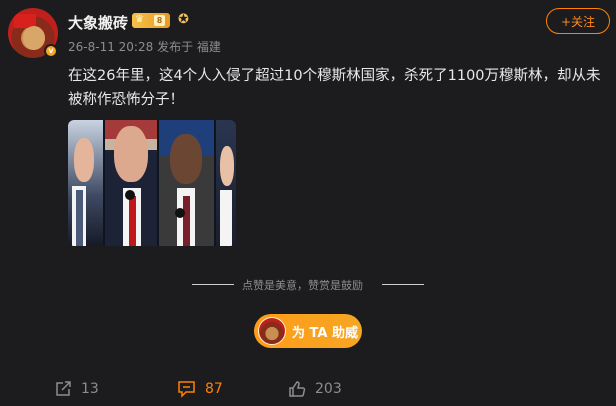 Image resolution: width=616 pixels, height=406 pixels. What do you see at coordinates (34, 38) in the screenshot?
I see `avatar-face` at bounding box center [34, 38].